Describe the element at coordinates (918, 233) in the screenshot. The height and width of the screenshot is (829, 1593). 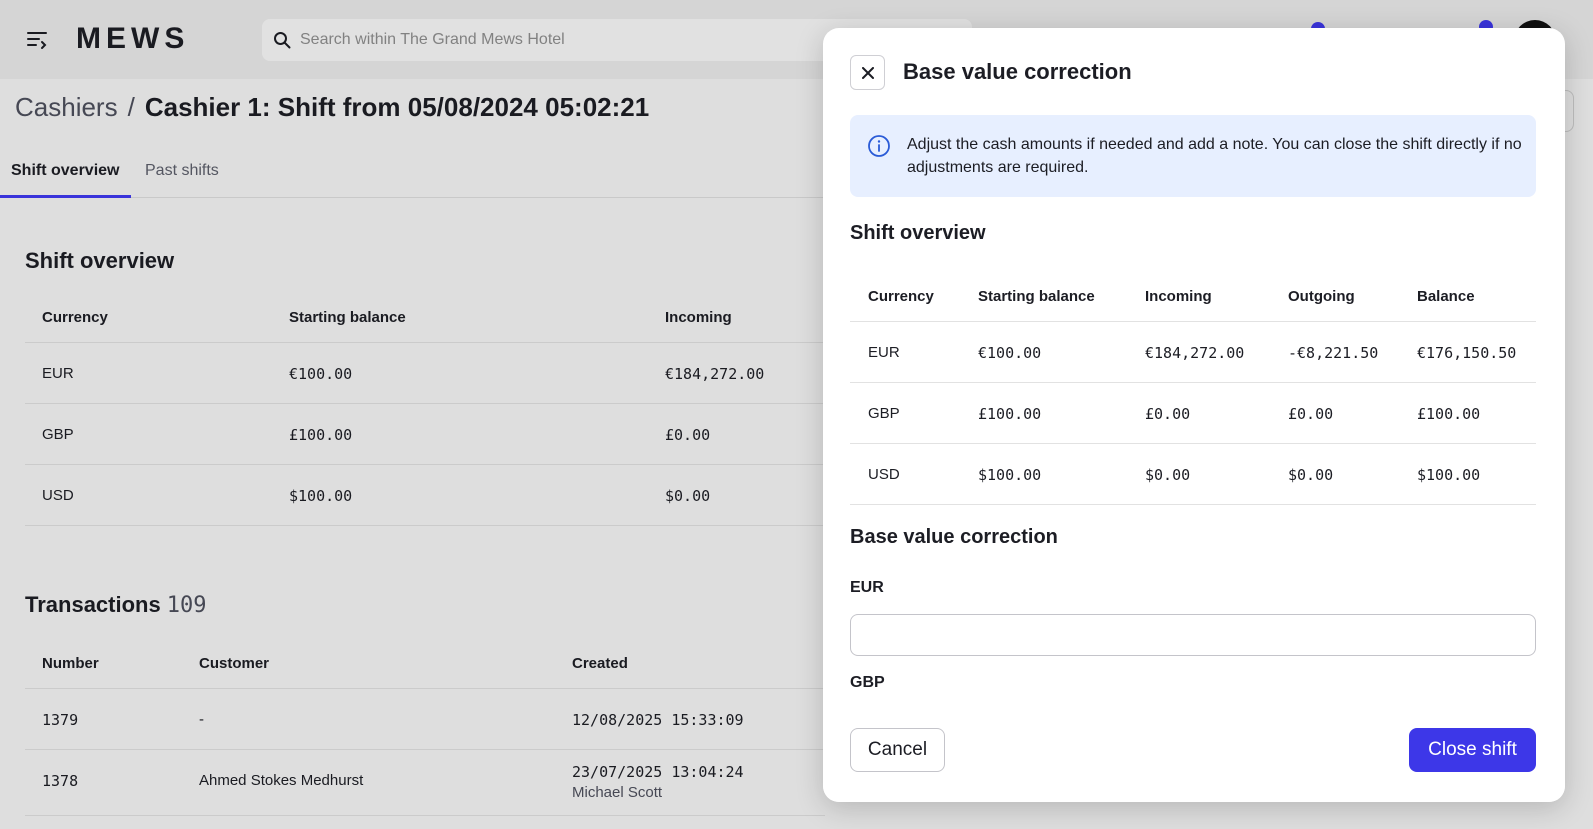
I see `dialog-shift-overview-heading: Shift overview` at that location.